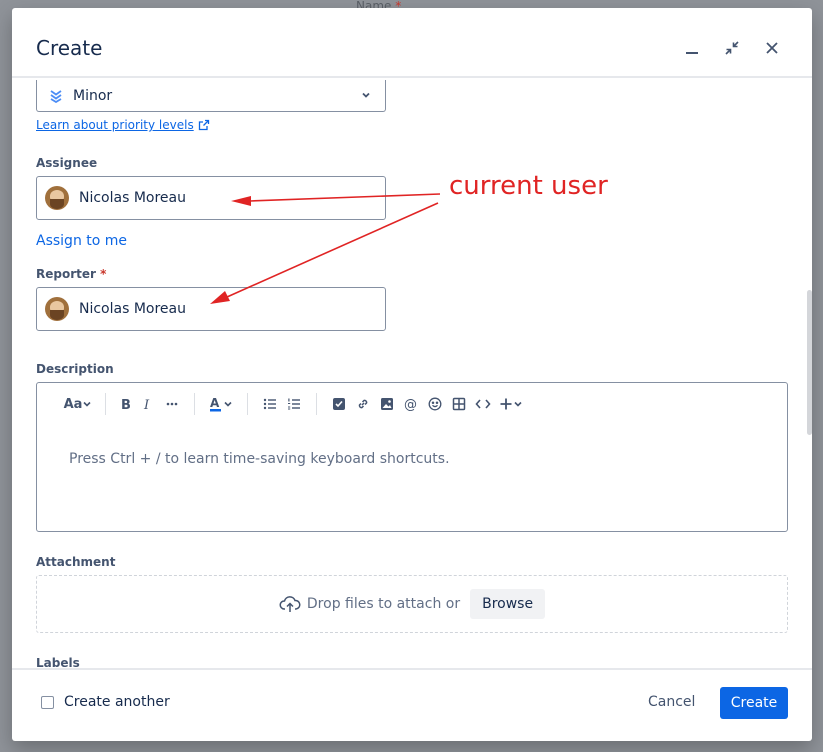  I want to click on bullet-list-button, so click(270, 404).